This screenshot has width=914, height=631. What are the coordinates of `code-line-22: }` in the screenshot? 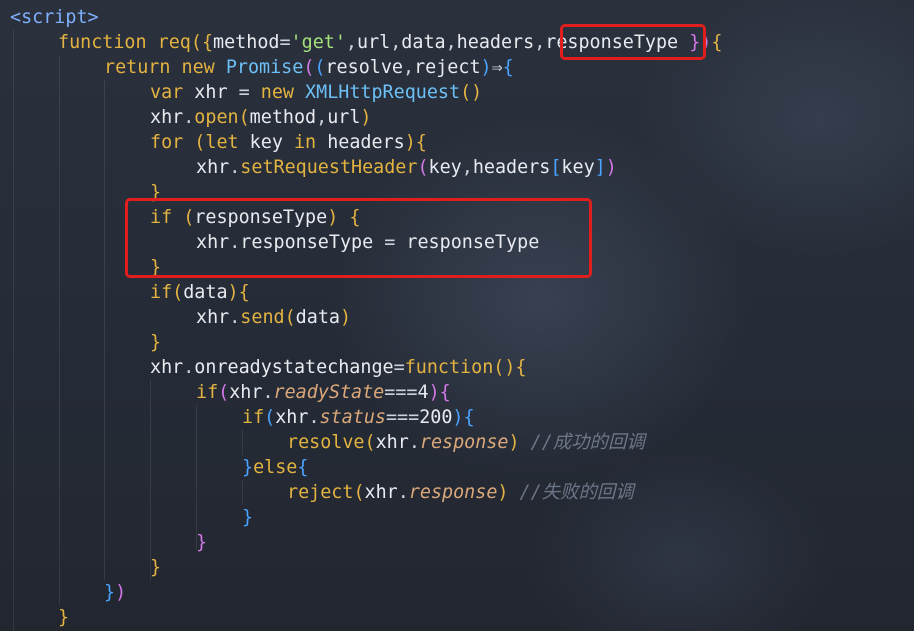 It's located at (202, 542).